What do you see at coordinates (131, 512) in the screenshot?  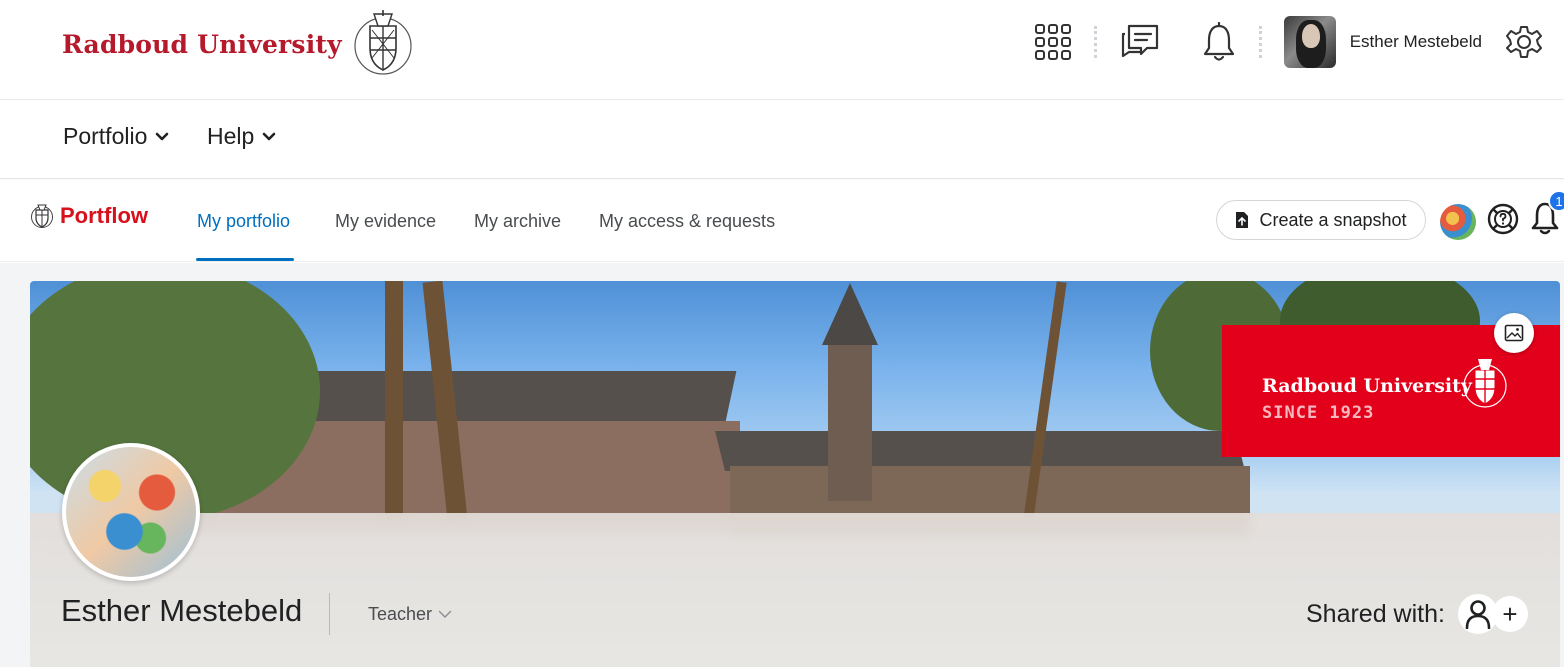 I see `profile-avatar` at bounding box center [131, 512].